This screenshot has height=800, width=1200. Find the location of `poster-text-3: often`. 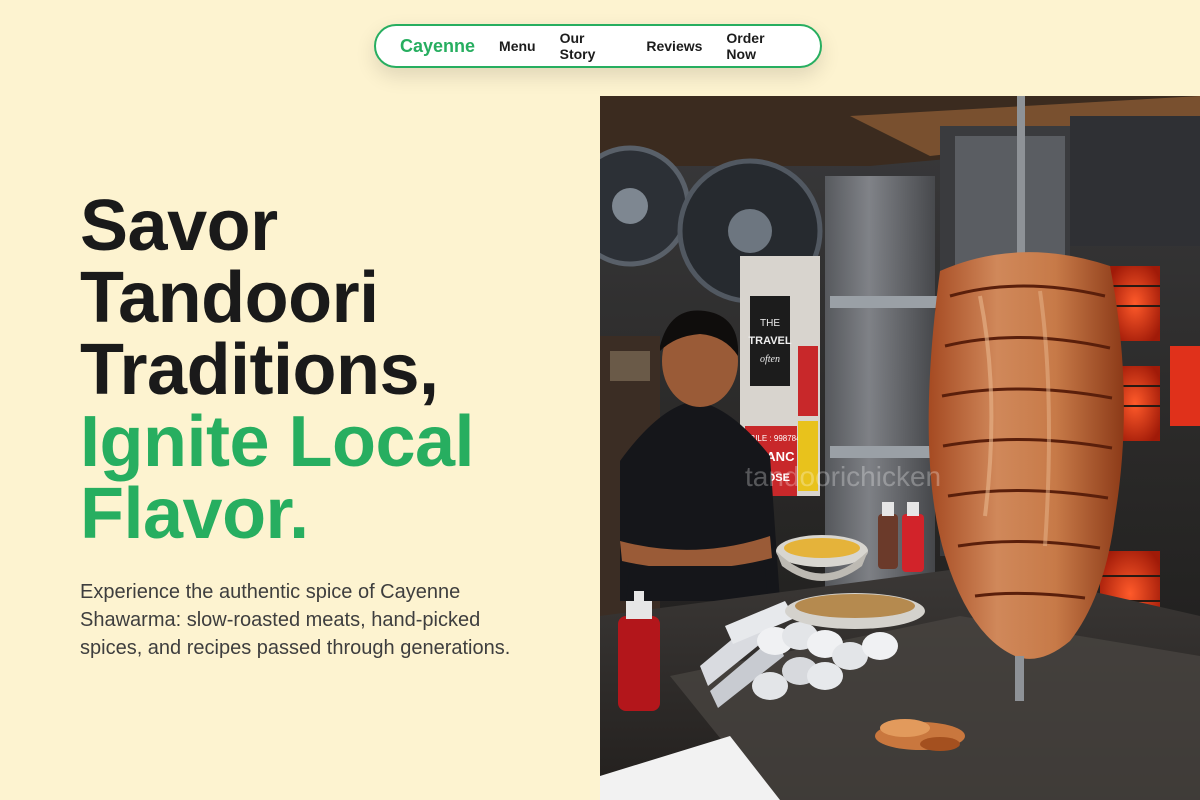

poster-text-3: often is located at coordinates (770, 359).